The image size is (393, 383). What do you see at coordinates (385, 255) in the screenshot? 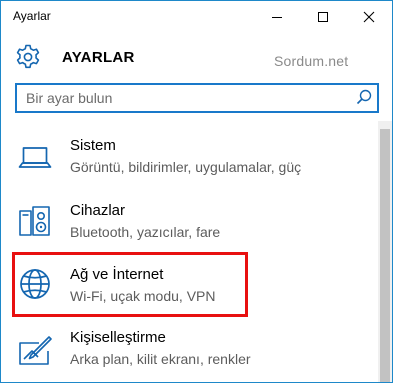
I see `scrollbar-thumb` at bounding box center [385, 255].